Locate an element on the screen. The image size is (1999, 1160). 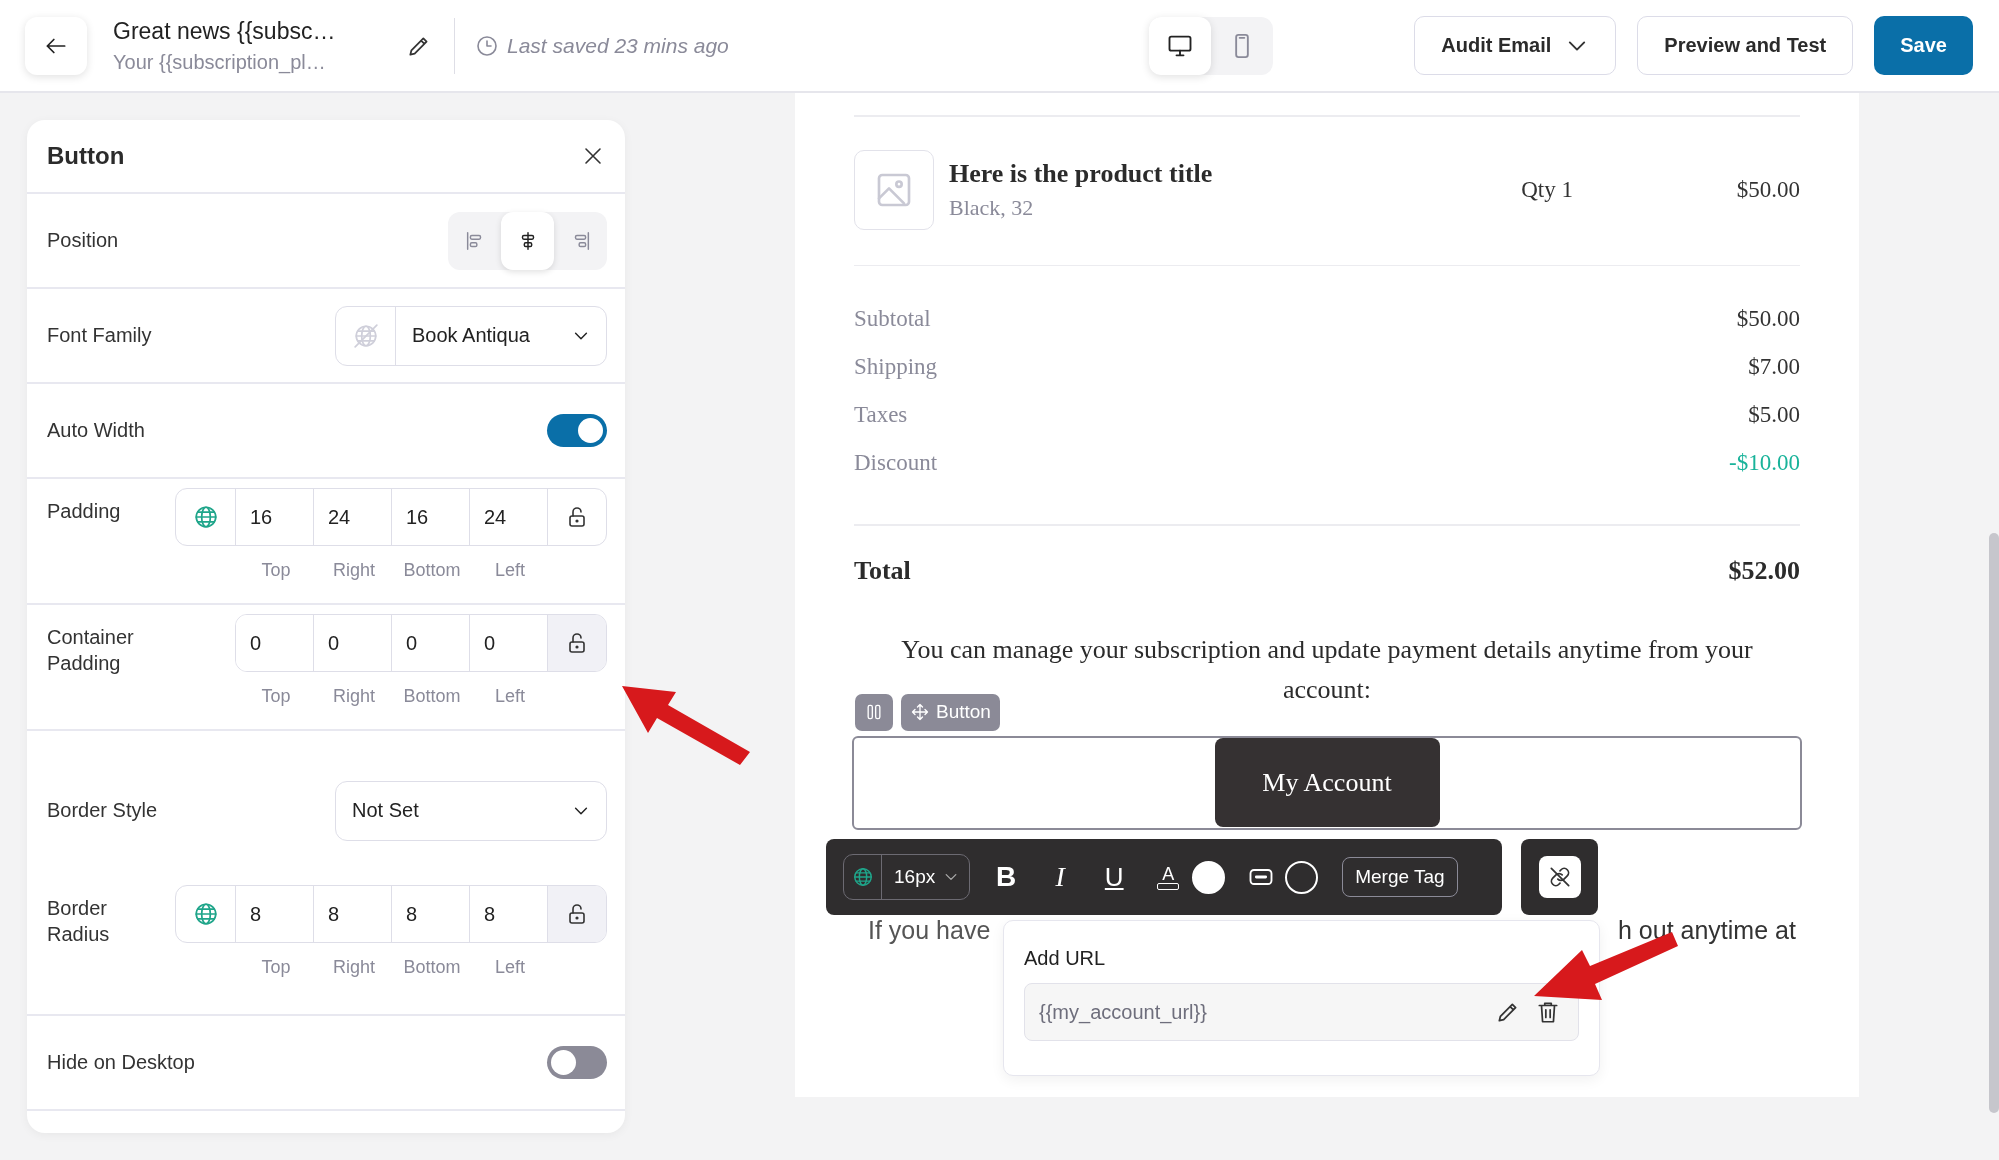
summary-label: Subtotal is located at coordinates (892, 319).